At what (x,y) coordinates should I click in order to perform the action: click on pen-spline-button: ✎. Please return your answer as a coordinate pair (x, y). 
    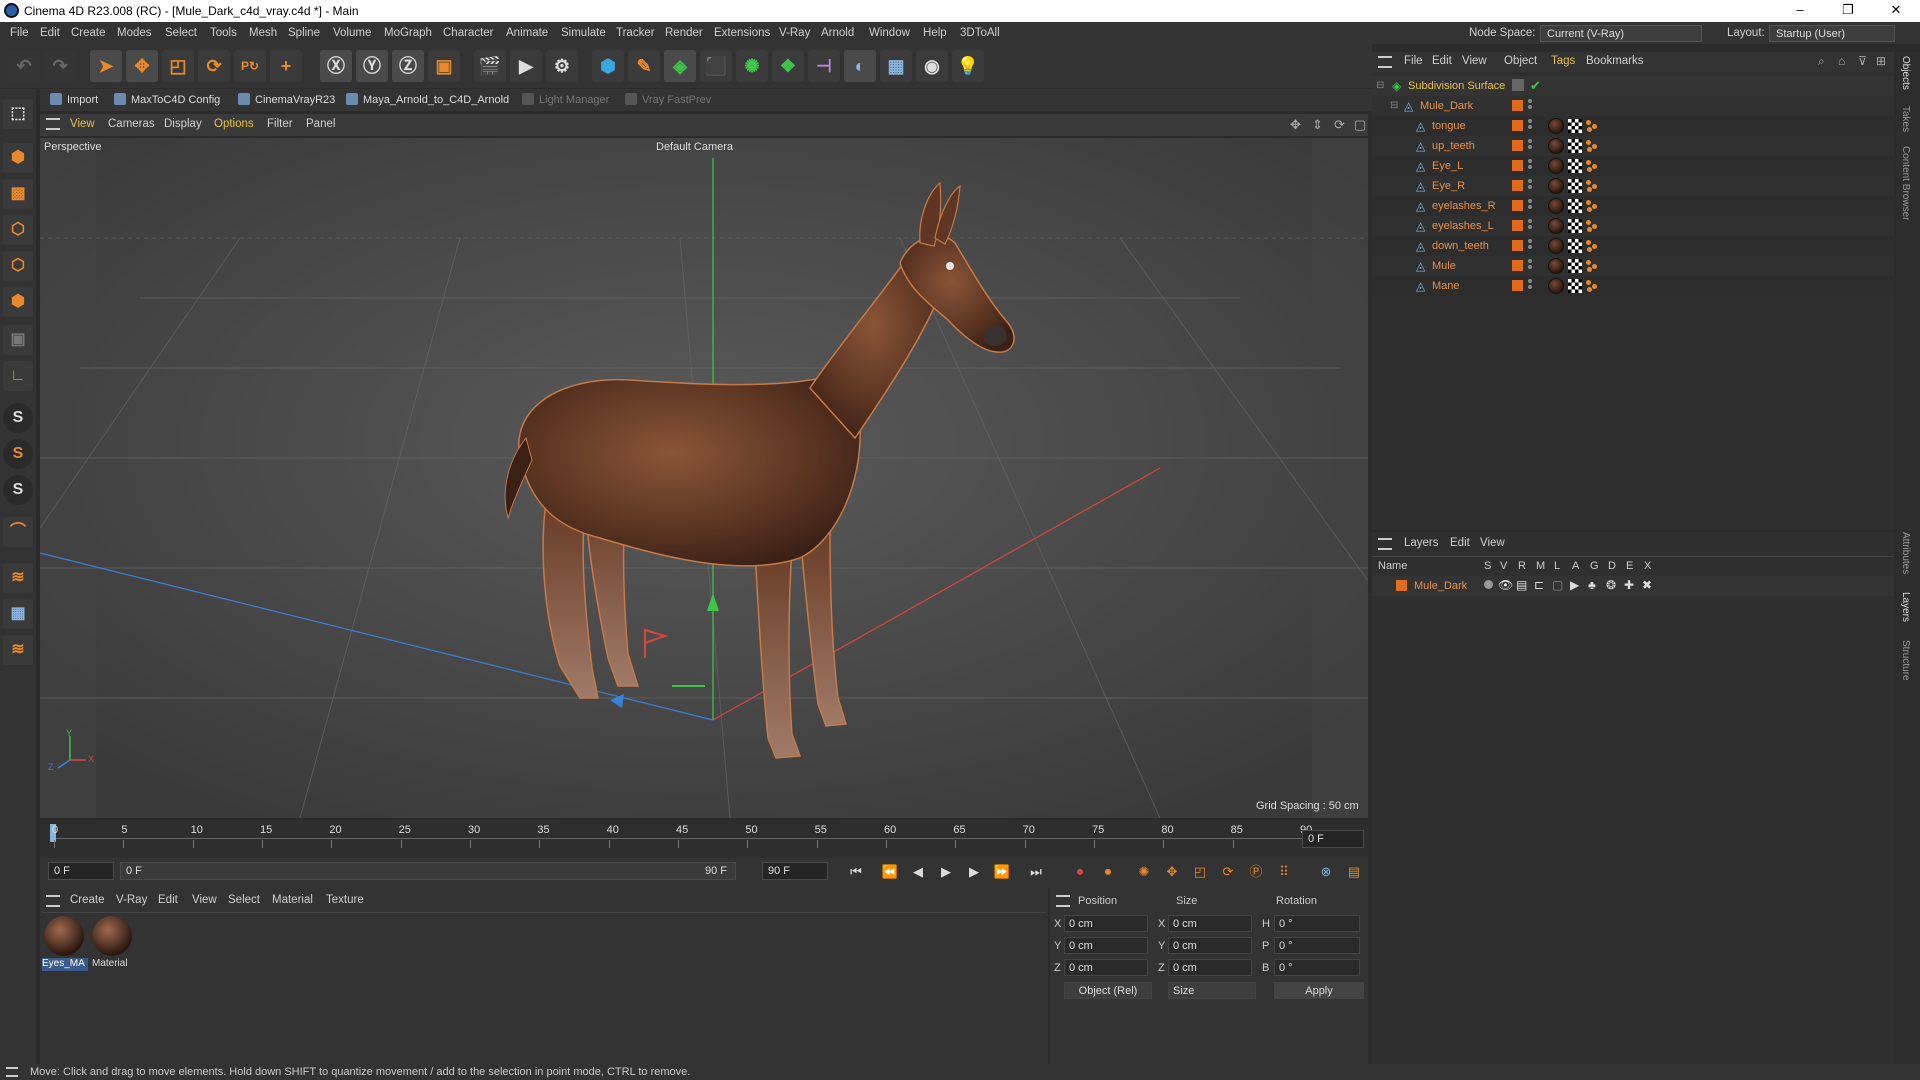
    Looking at the image, I should click on (644, 66).